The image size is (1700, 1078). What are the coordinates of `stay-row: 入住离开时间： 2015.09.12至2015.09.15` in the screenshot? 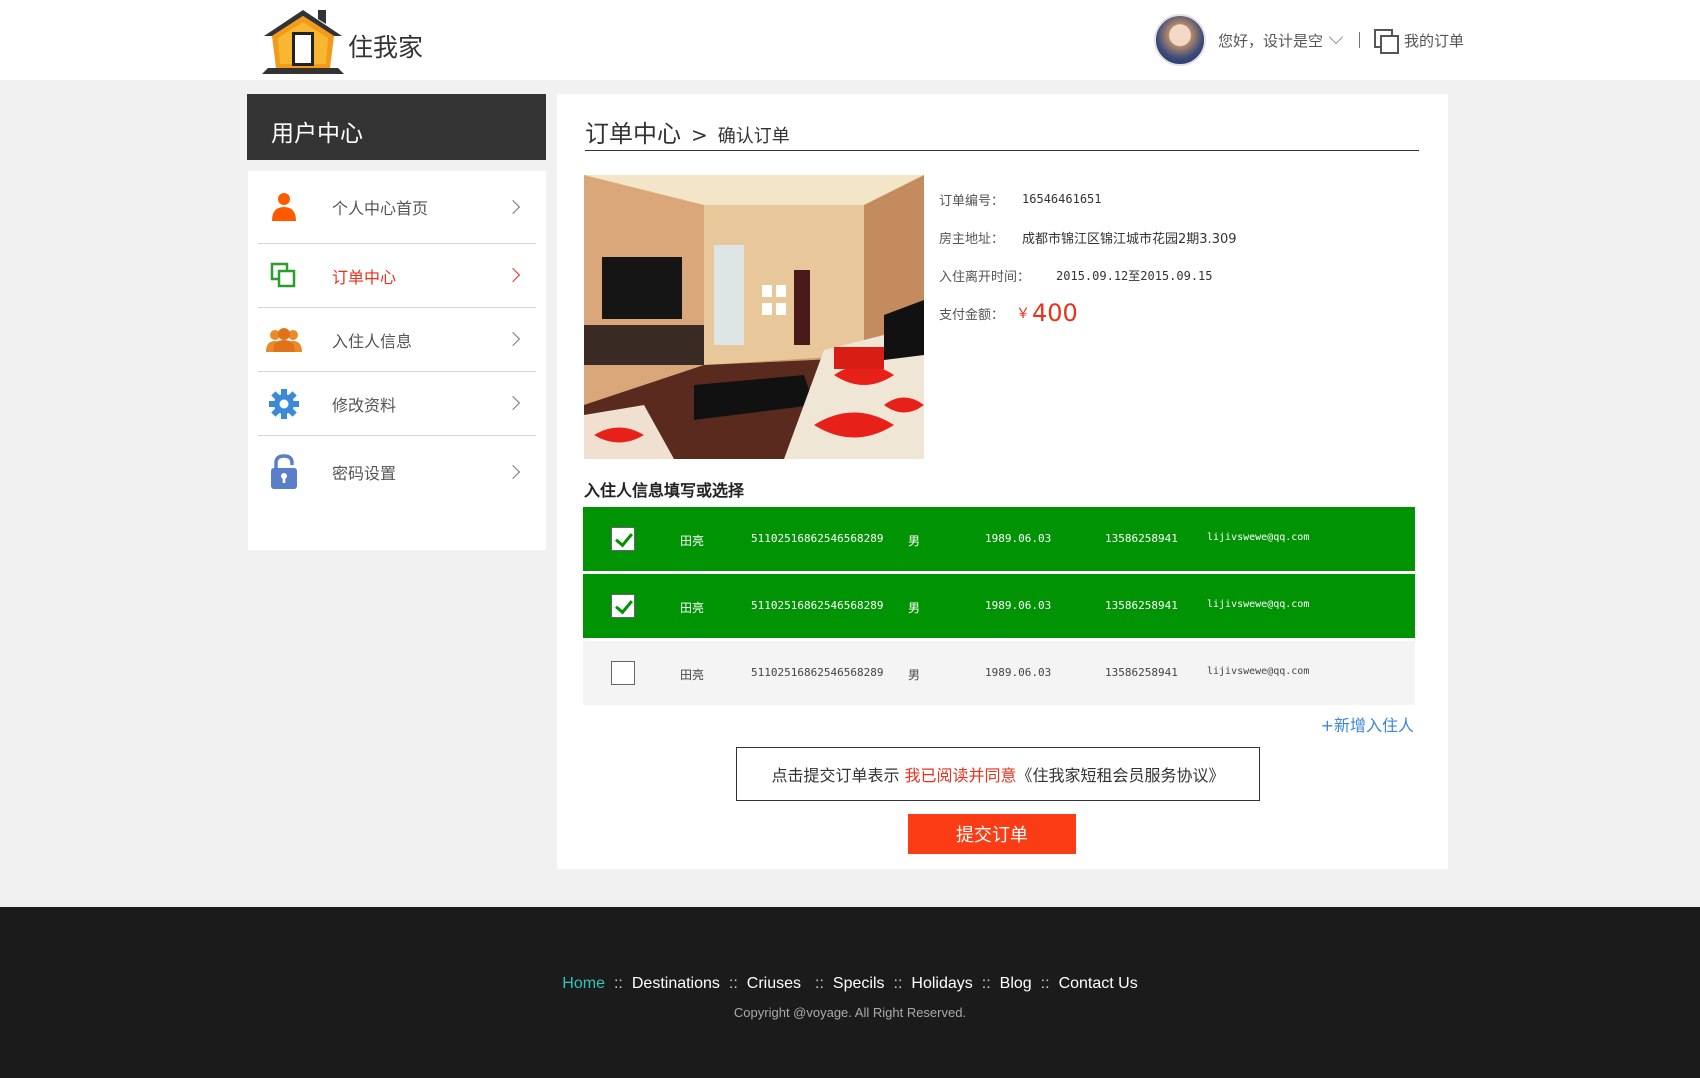 It's located at (1088, 275).